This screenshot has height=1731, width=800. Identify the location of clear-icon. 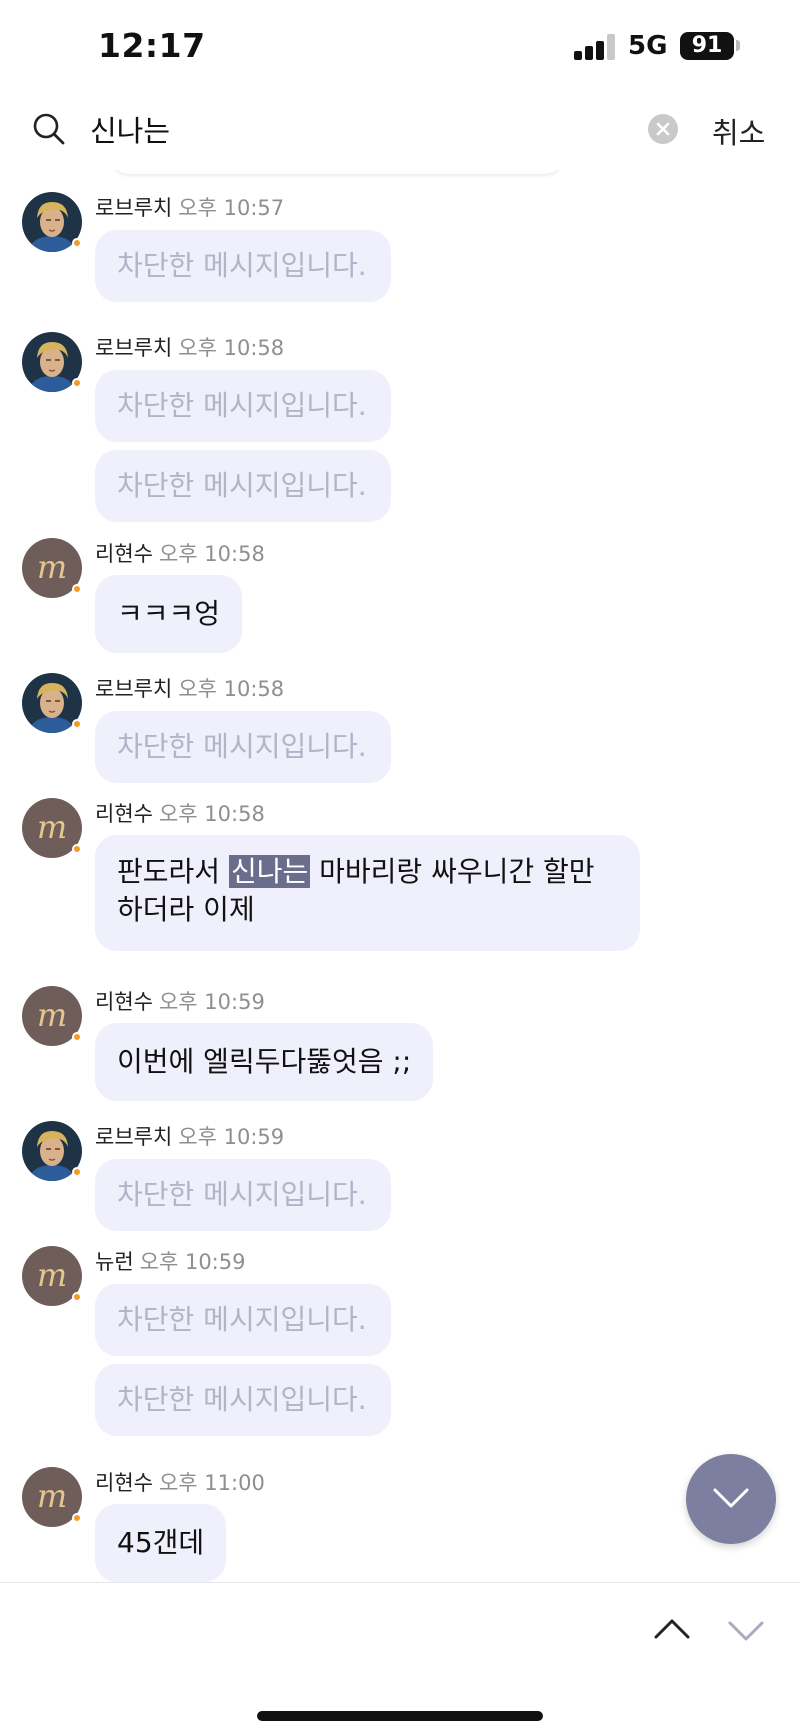
(663, 129).